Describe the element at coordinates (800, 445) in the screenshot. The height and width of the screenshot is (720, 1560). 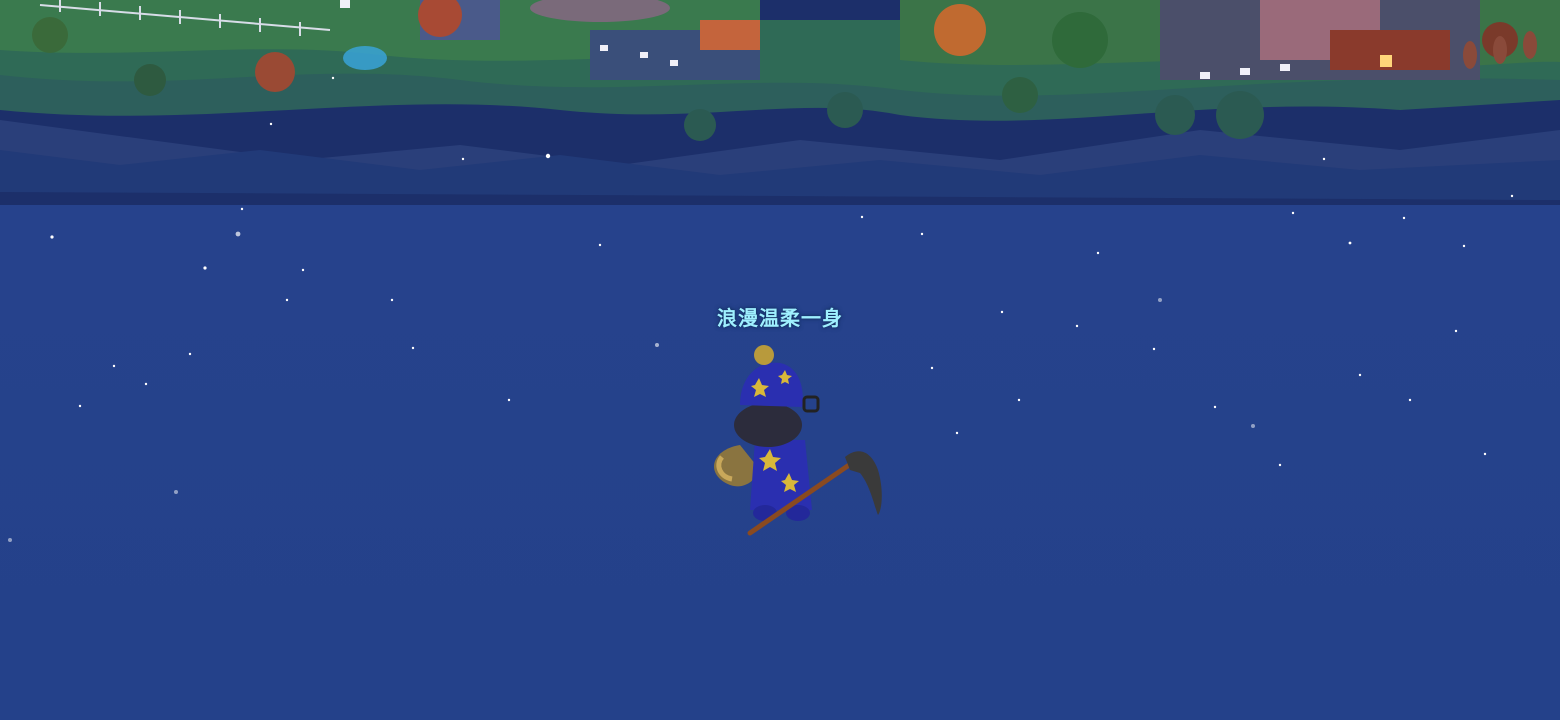
I see `wizard-raccoon-character` at that location.